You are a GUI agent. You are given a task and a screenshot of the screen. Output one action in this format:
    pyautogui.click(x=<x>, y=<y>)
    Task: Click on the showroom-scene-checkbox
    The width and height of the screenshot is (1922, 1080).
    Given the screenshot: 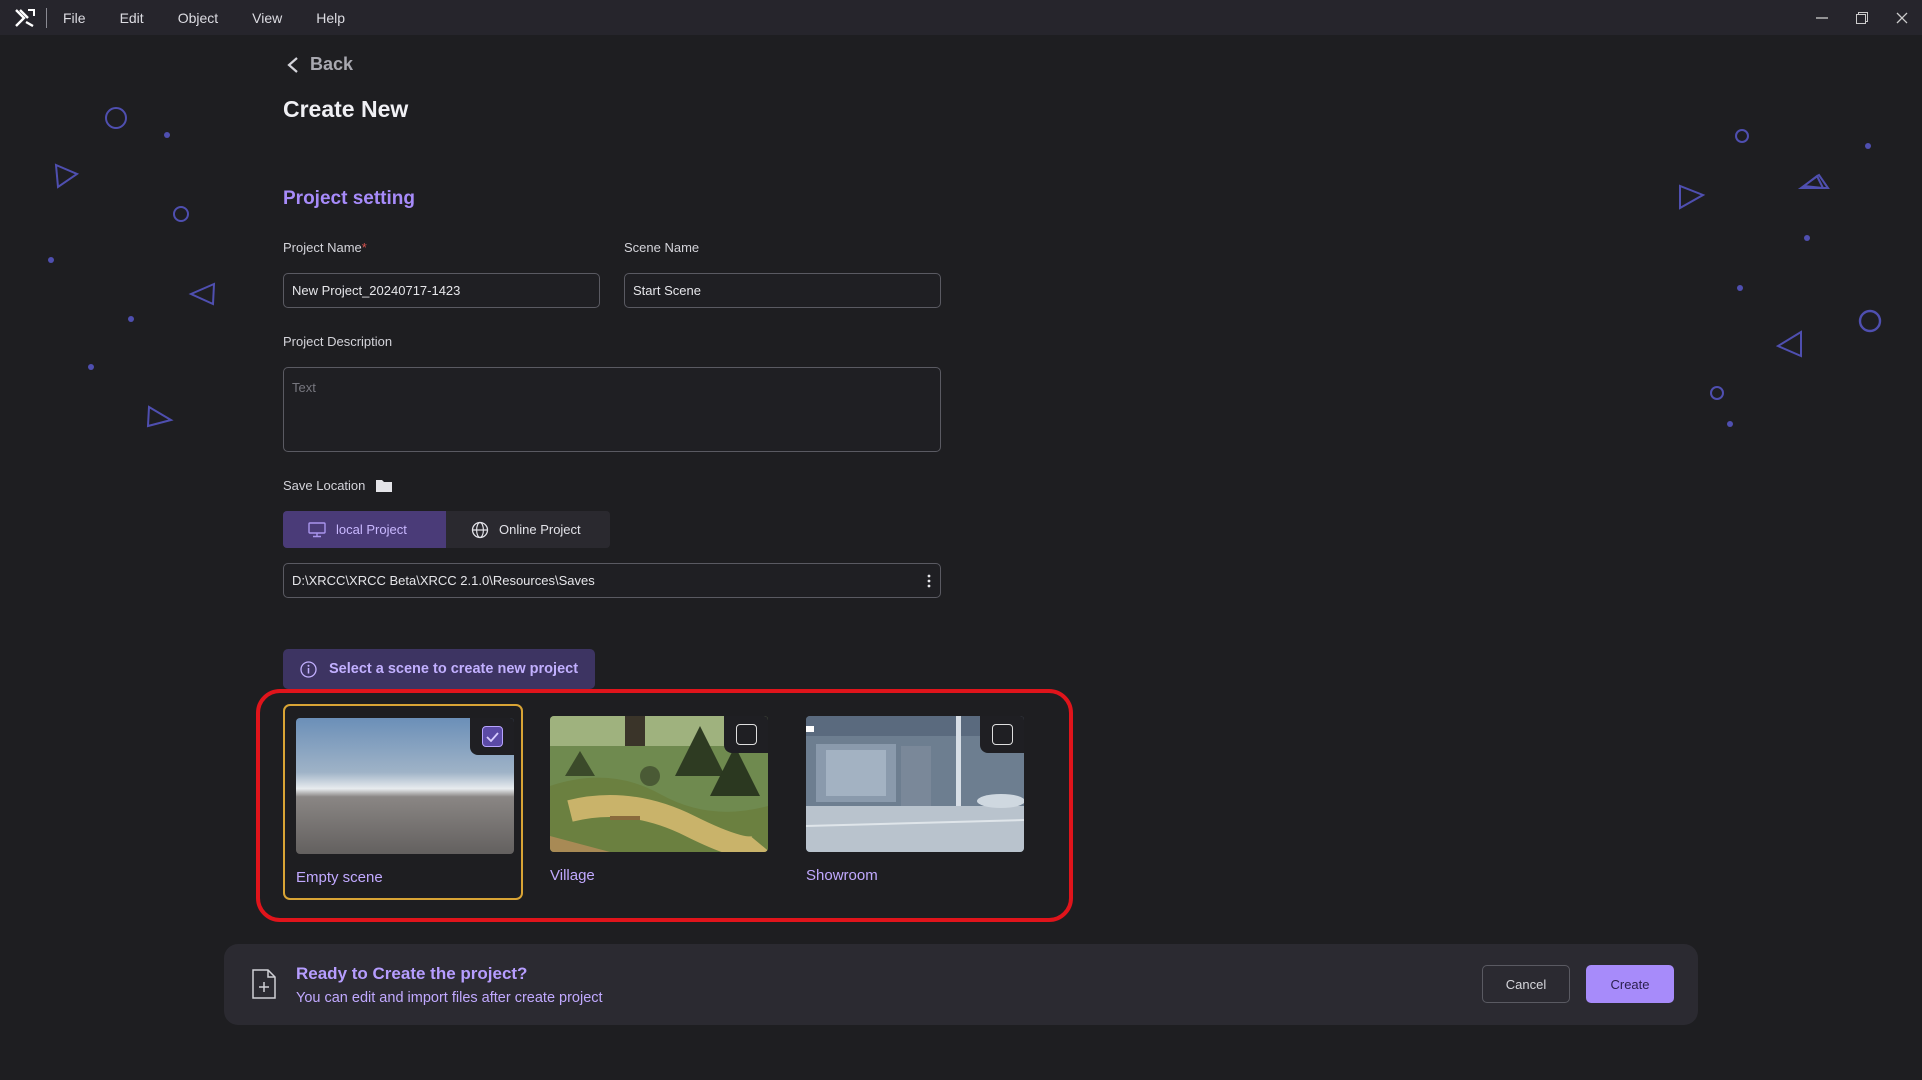 What is the action you would take?
    pyautogui.click(x=1002, y=734)
    